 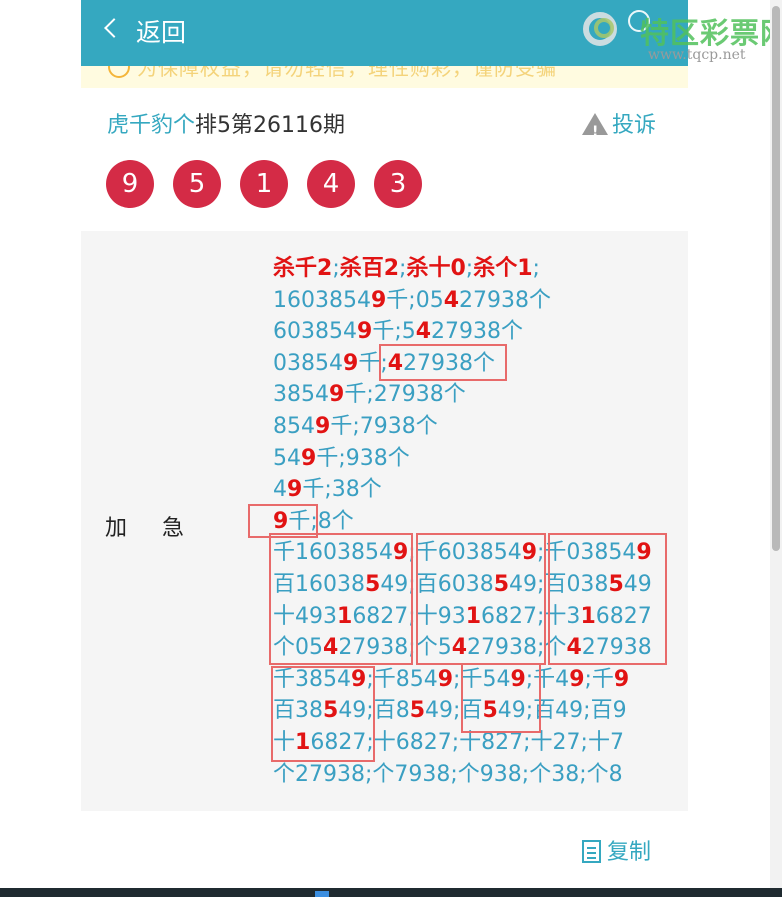 I want to click on highlight-digit: 5, so click(x=417, y=711).